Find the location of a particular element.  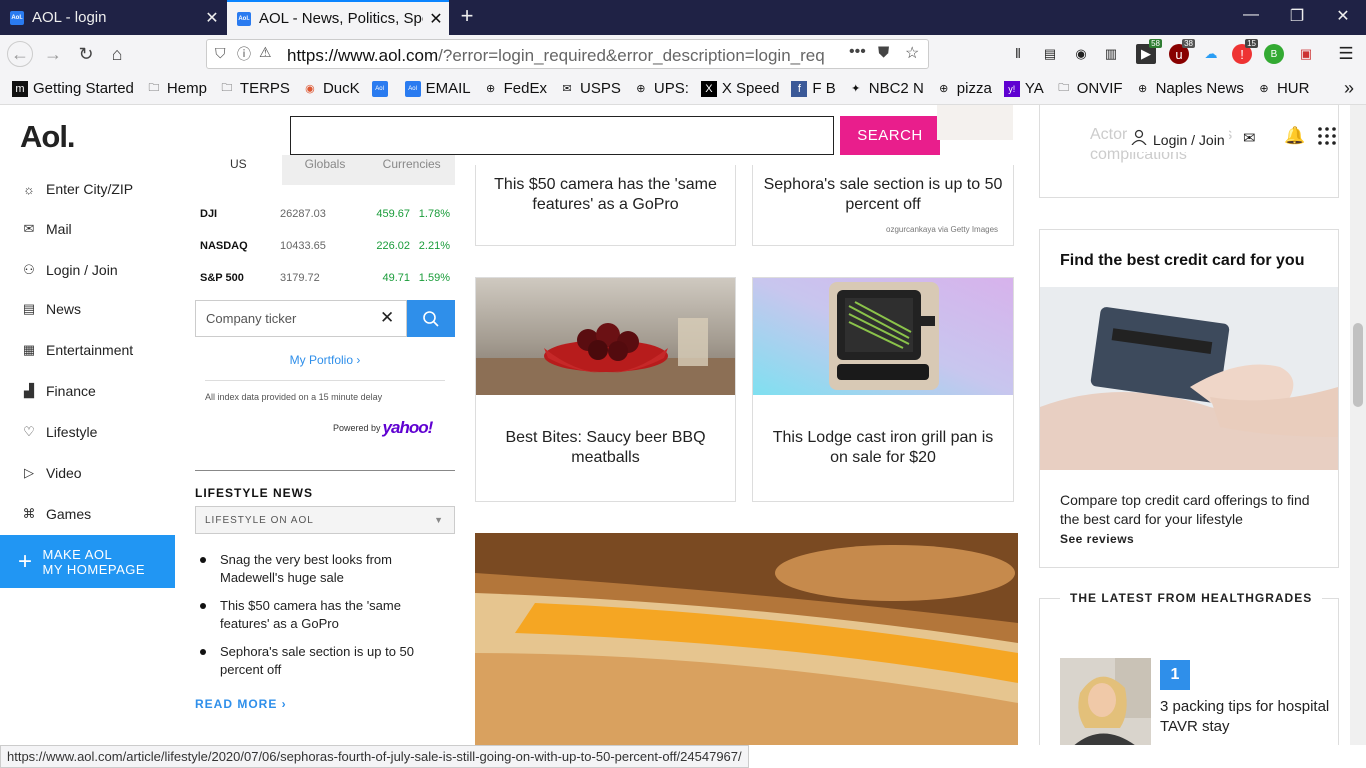

bookmark-label: USPS is located at coordinates (600, 88).